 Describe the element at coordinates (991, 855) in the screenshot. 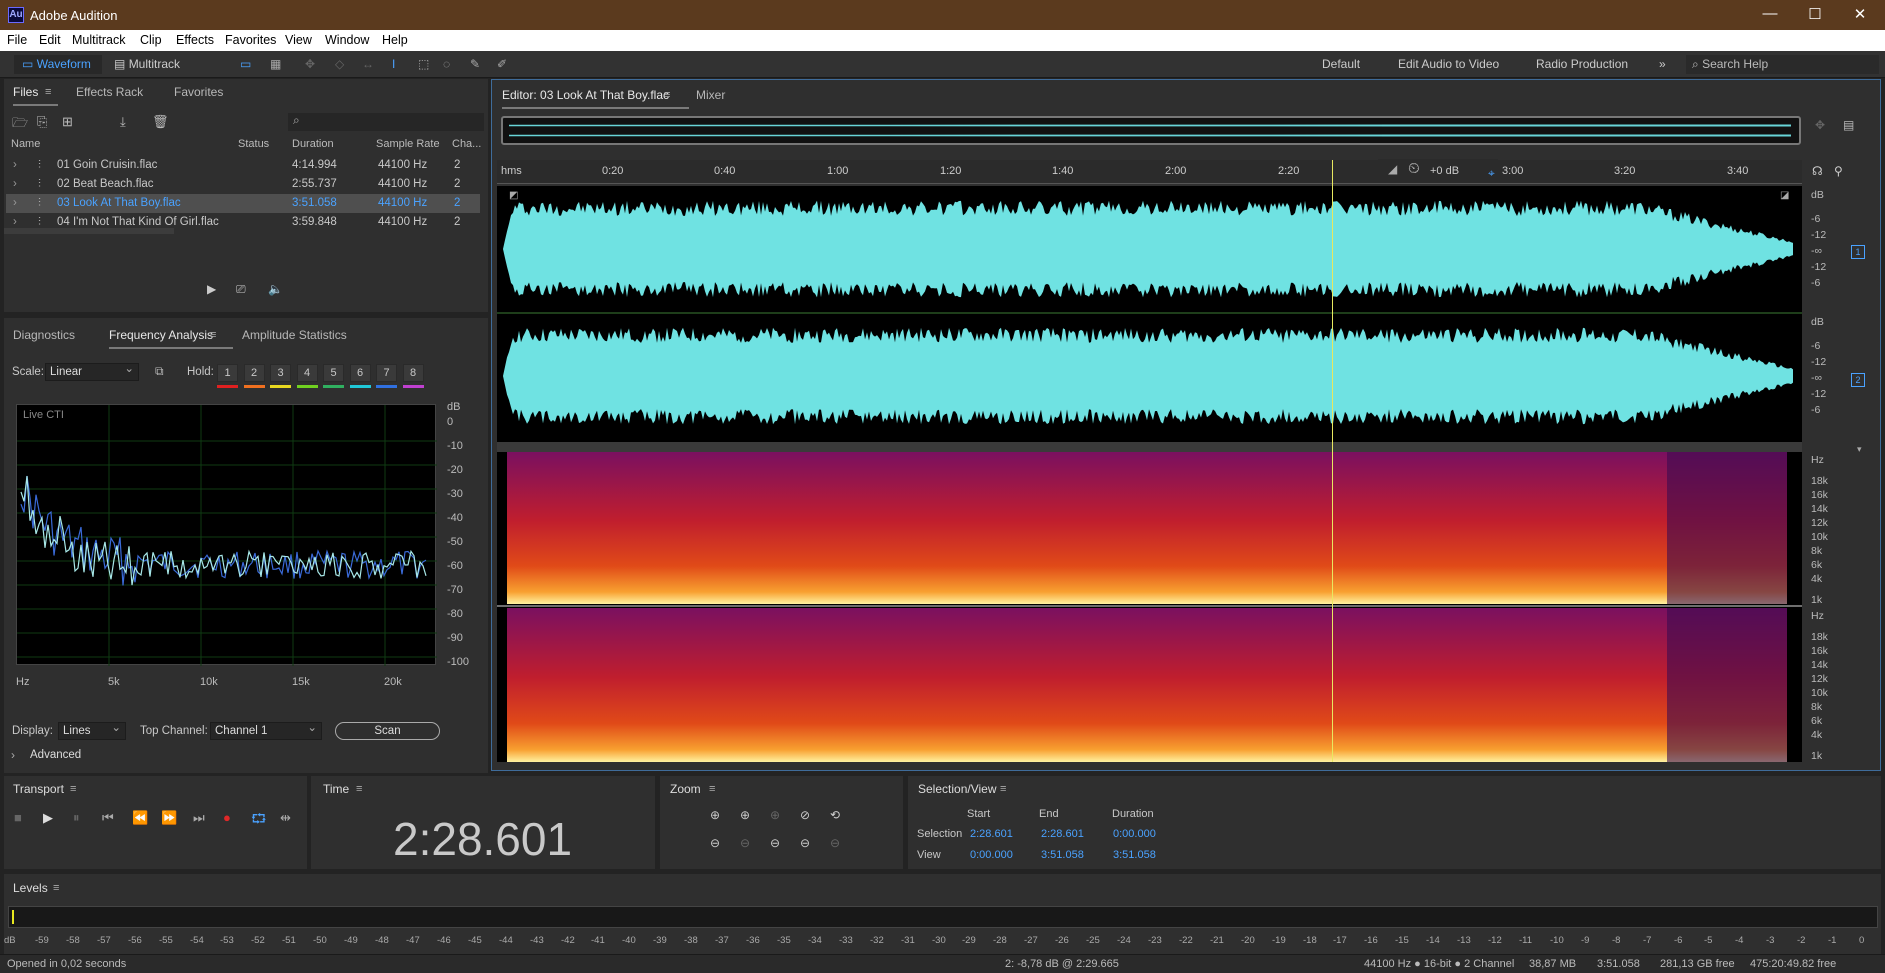

I see `view-start: 0:00.000` at that location.